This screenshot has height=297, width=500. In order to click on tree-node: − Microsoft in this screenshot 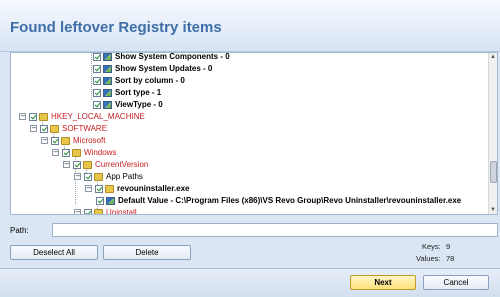, I will do `click(73, 140)`.